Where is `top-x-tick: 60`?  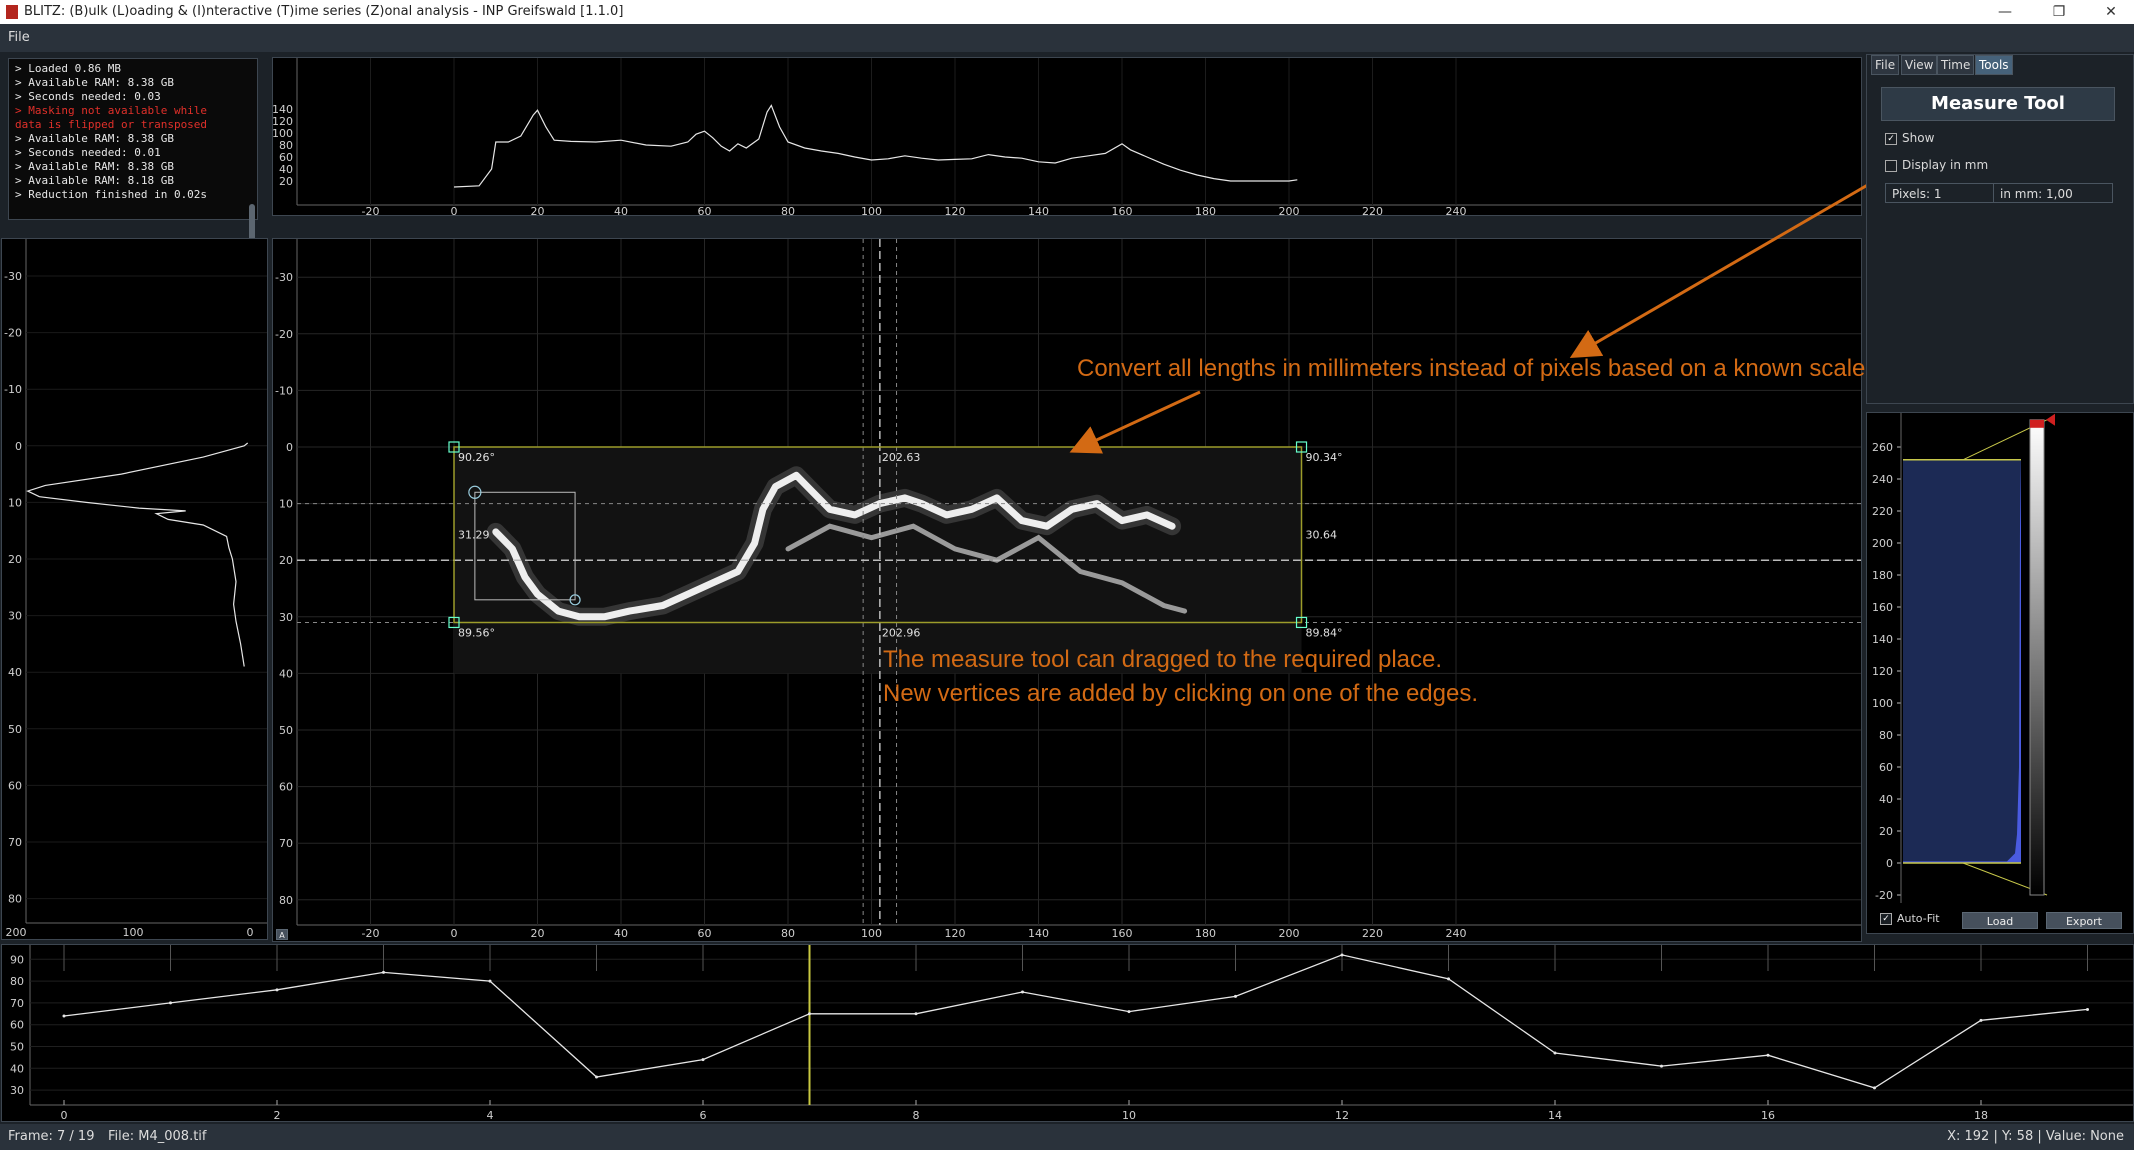
top-x-tick: 60 is located at coordinates (705, 210).